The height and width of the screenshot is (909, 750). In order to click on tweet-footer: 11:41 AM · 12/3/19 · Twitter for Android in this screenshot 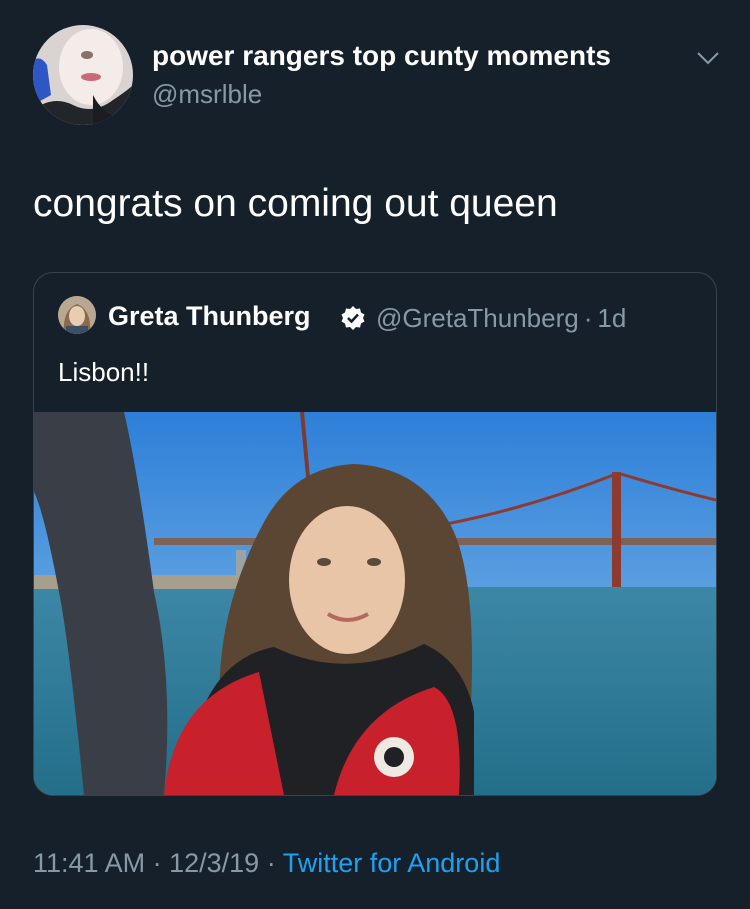, I will do `click(266, 863)`.